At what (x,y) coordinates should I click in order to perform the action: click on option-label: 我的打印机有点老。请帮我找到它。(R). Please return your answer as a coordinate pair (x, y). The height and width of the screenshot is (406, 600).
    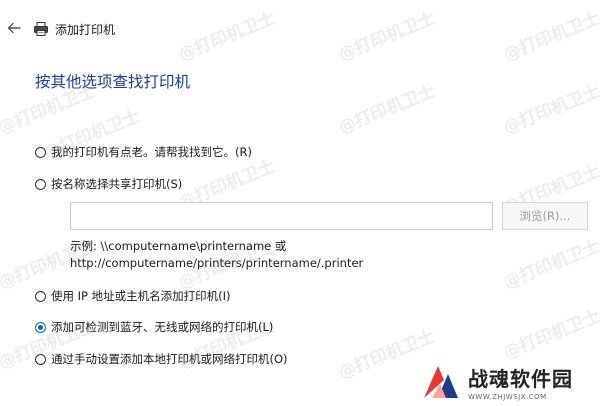
    Looking at the image, I should click on (151, 152).